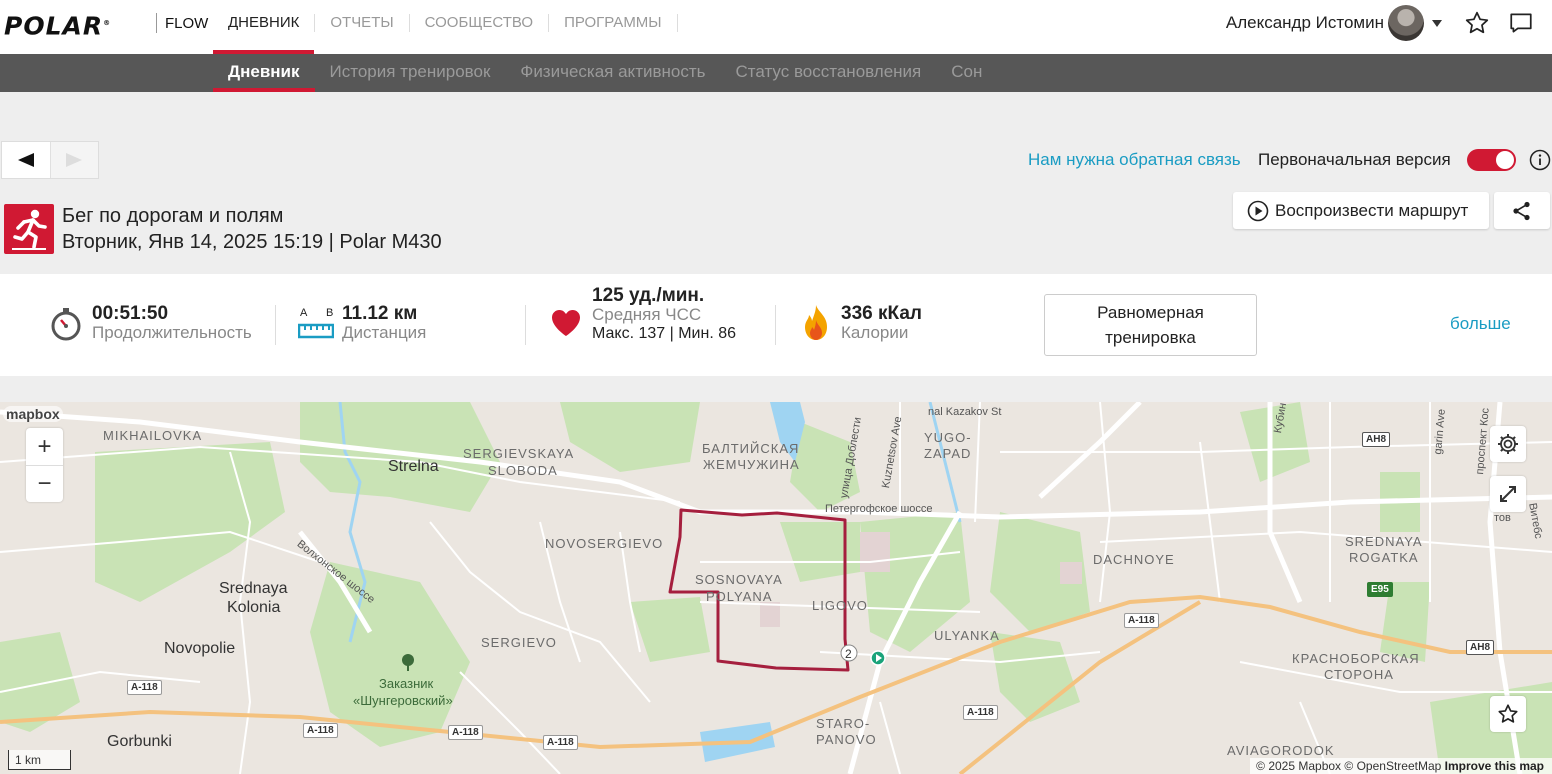  What do you see at coordinates (44, 483) in the screenshot?
I see `zoom-out-button: −` at bounding box center [44, 483].